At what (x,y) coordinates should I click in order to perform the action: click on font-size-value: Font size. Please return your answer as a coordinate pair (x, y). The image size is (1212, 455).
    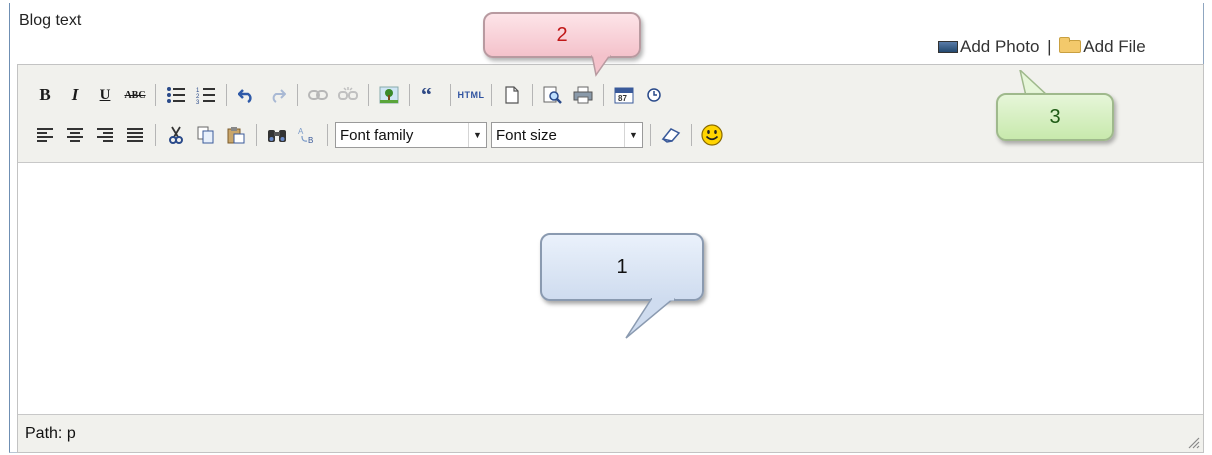
    Looking at the image, I should click on (526, 135).